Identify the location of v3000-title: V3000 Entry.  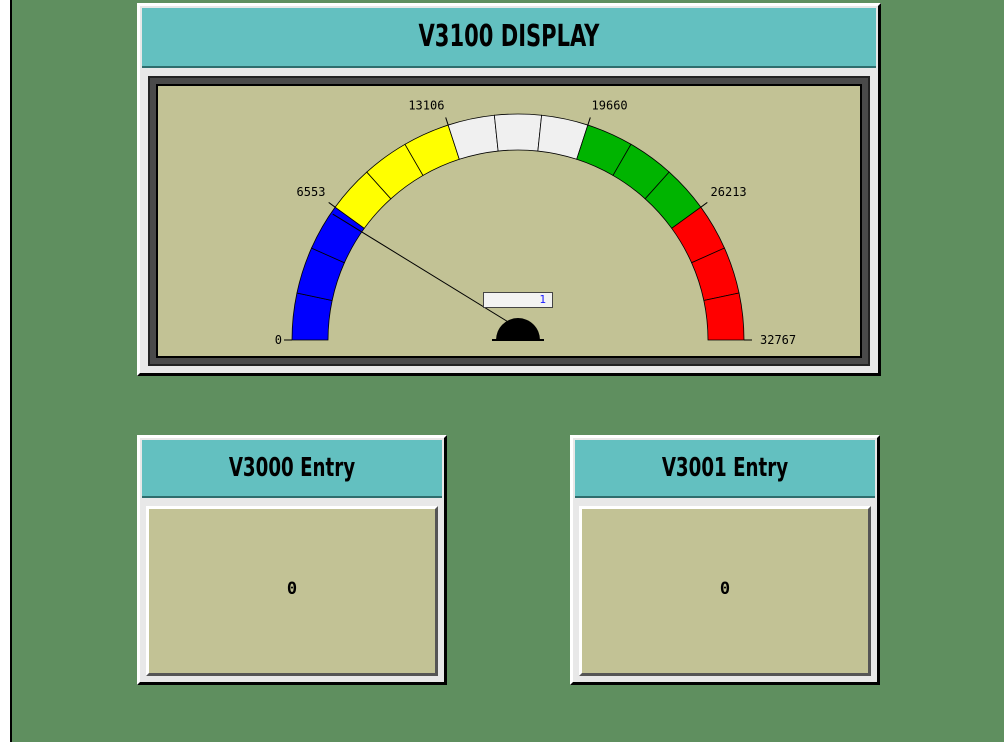
(292, 468).